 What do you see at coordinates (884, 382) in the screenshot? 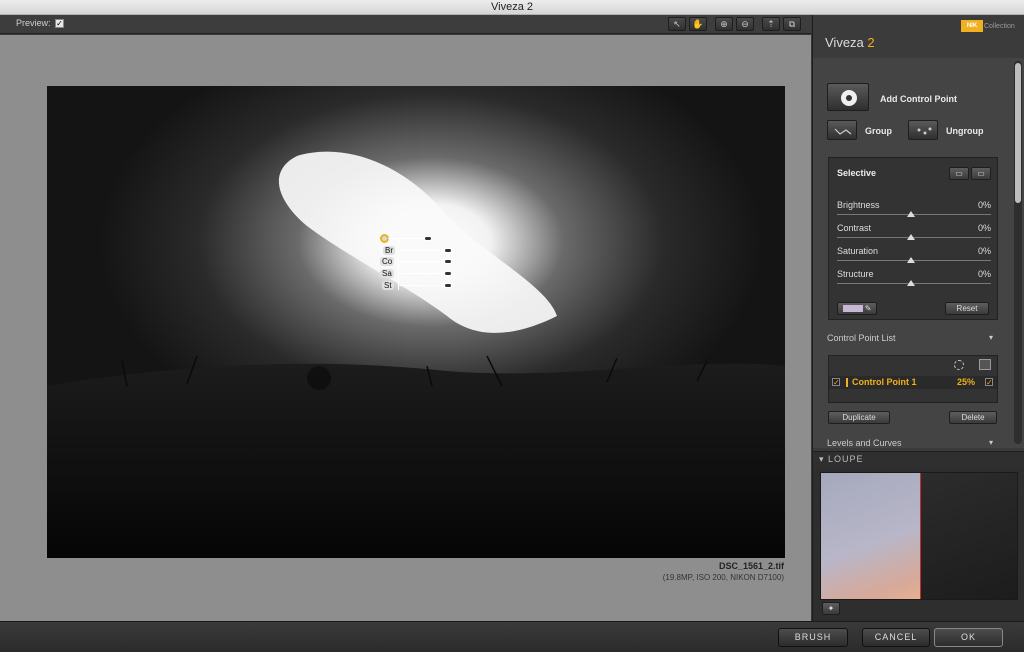
I see `control-point-name: Control Point 1` at bounding box center [884, 382].